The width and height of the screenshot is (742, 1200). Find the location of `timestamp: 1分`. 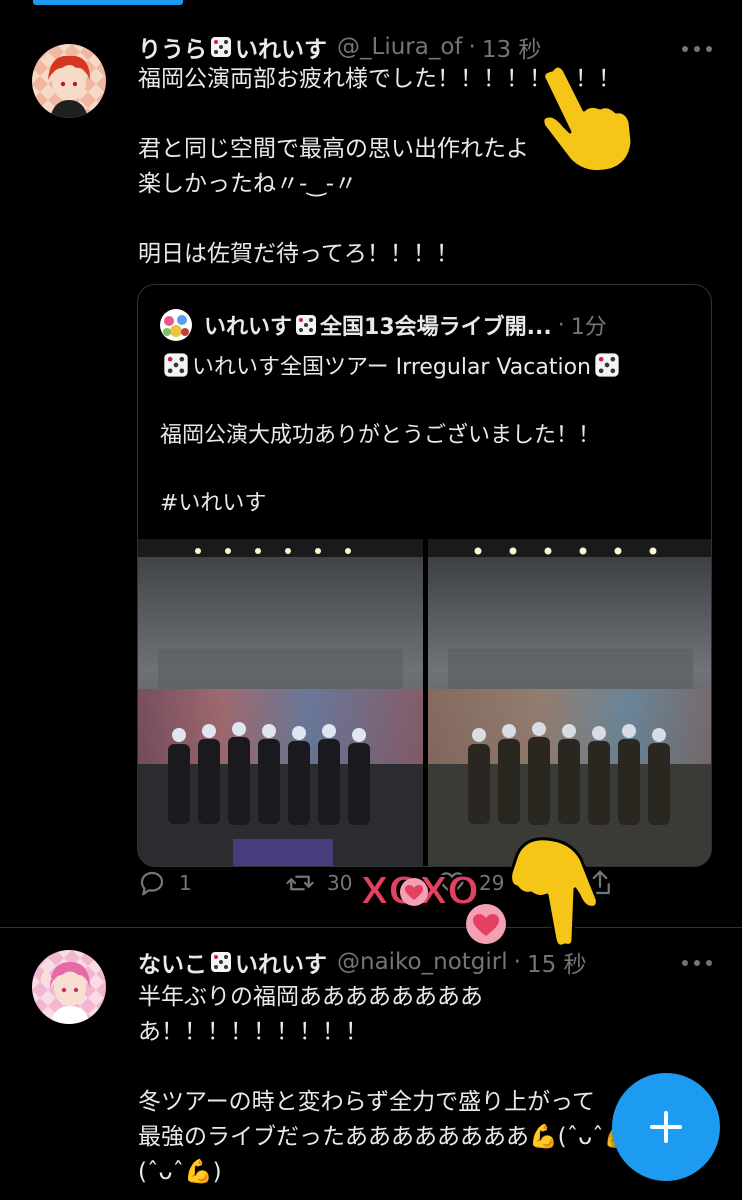

timestamp: 1分 is located at coordinates (588, 327).